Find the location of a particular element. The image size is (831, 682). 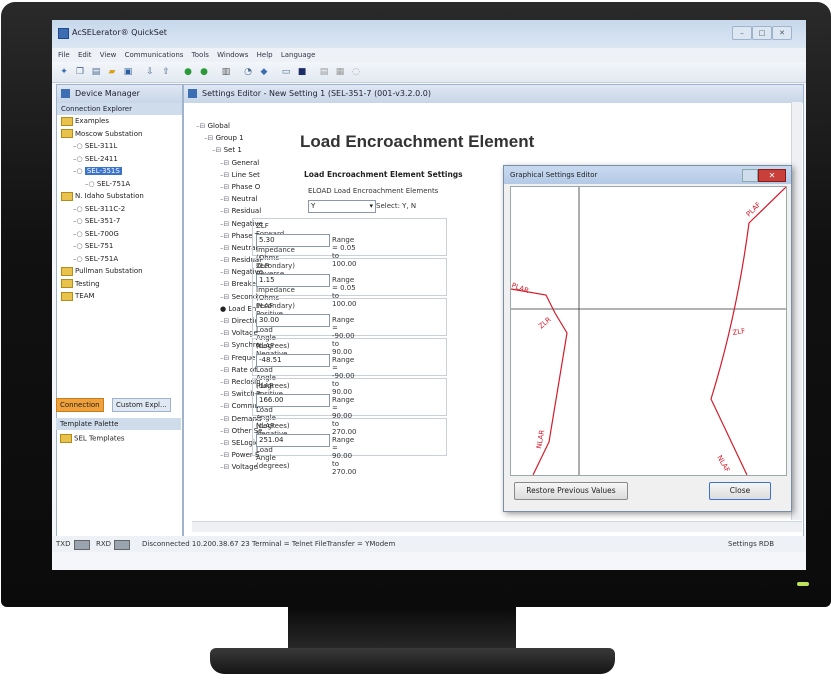

tree-item: –○ SEL-311L is located at coordinates (119, 146).